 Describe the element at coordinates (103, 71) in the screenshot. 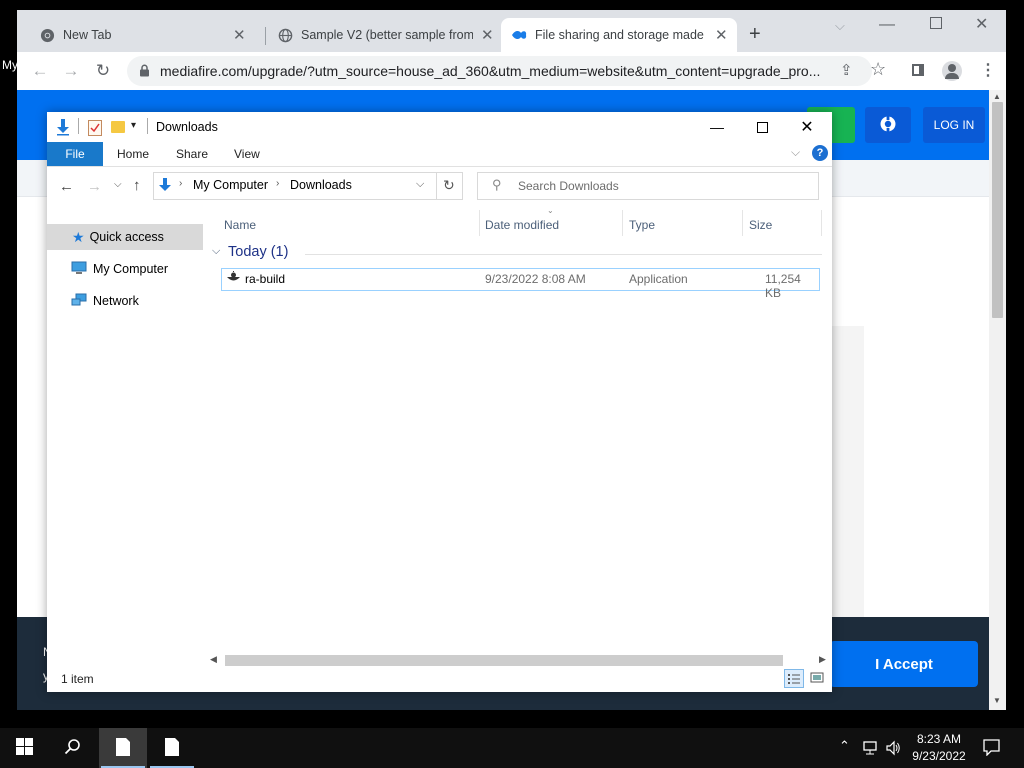

I see `reload-icon: ↻` at that location.